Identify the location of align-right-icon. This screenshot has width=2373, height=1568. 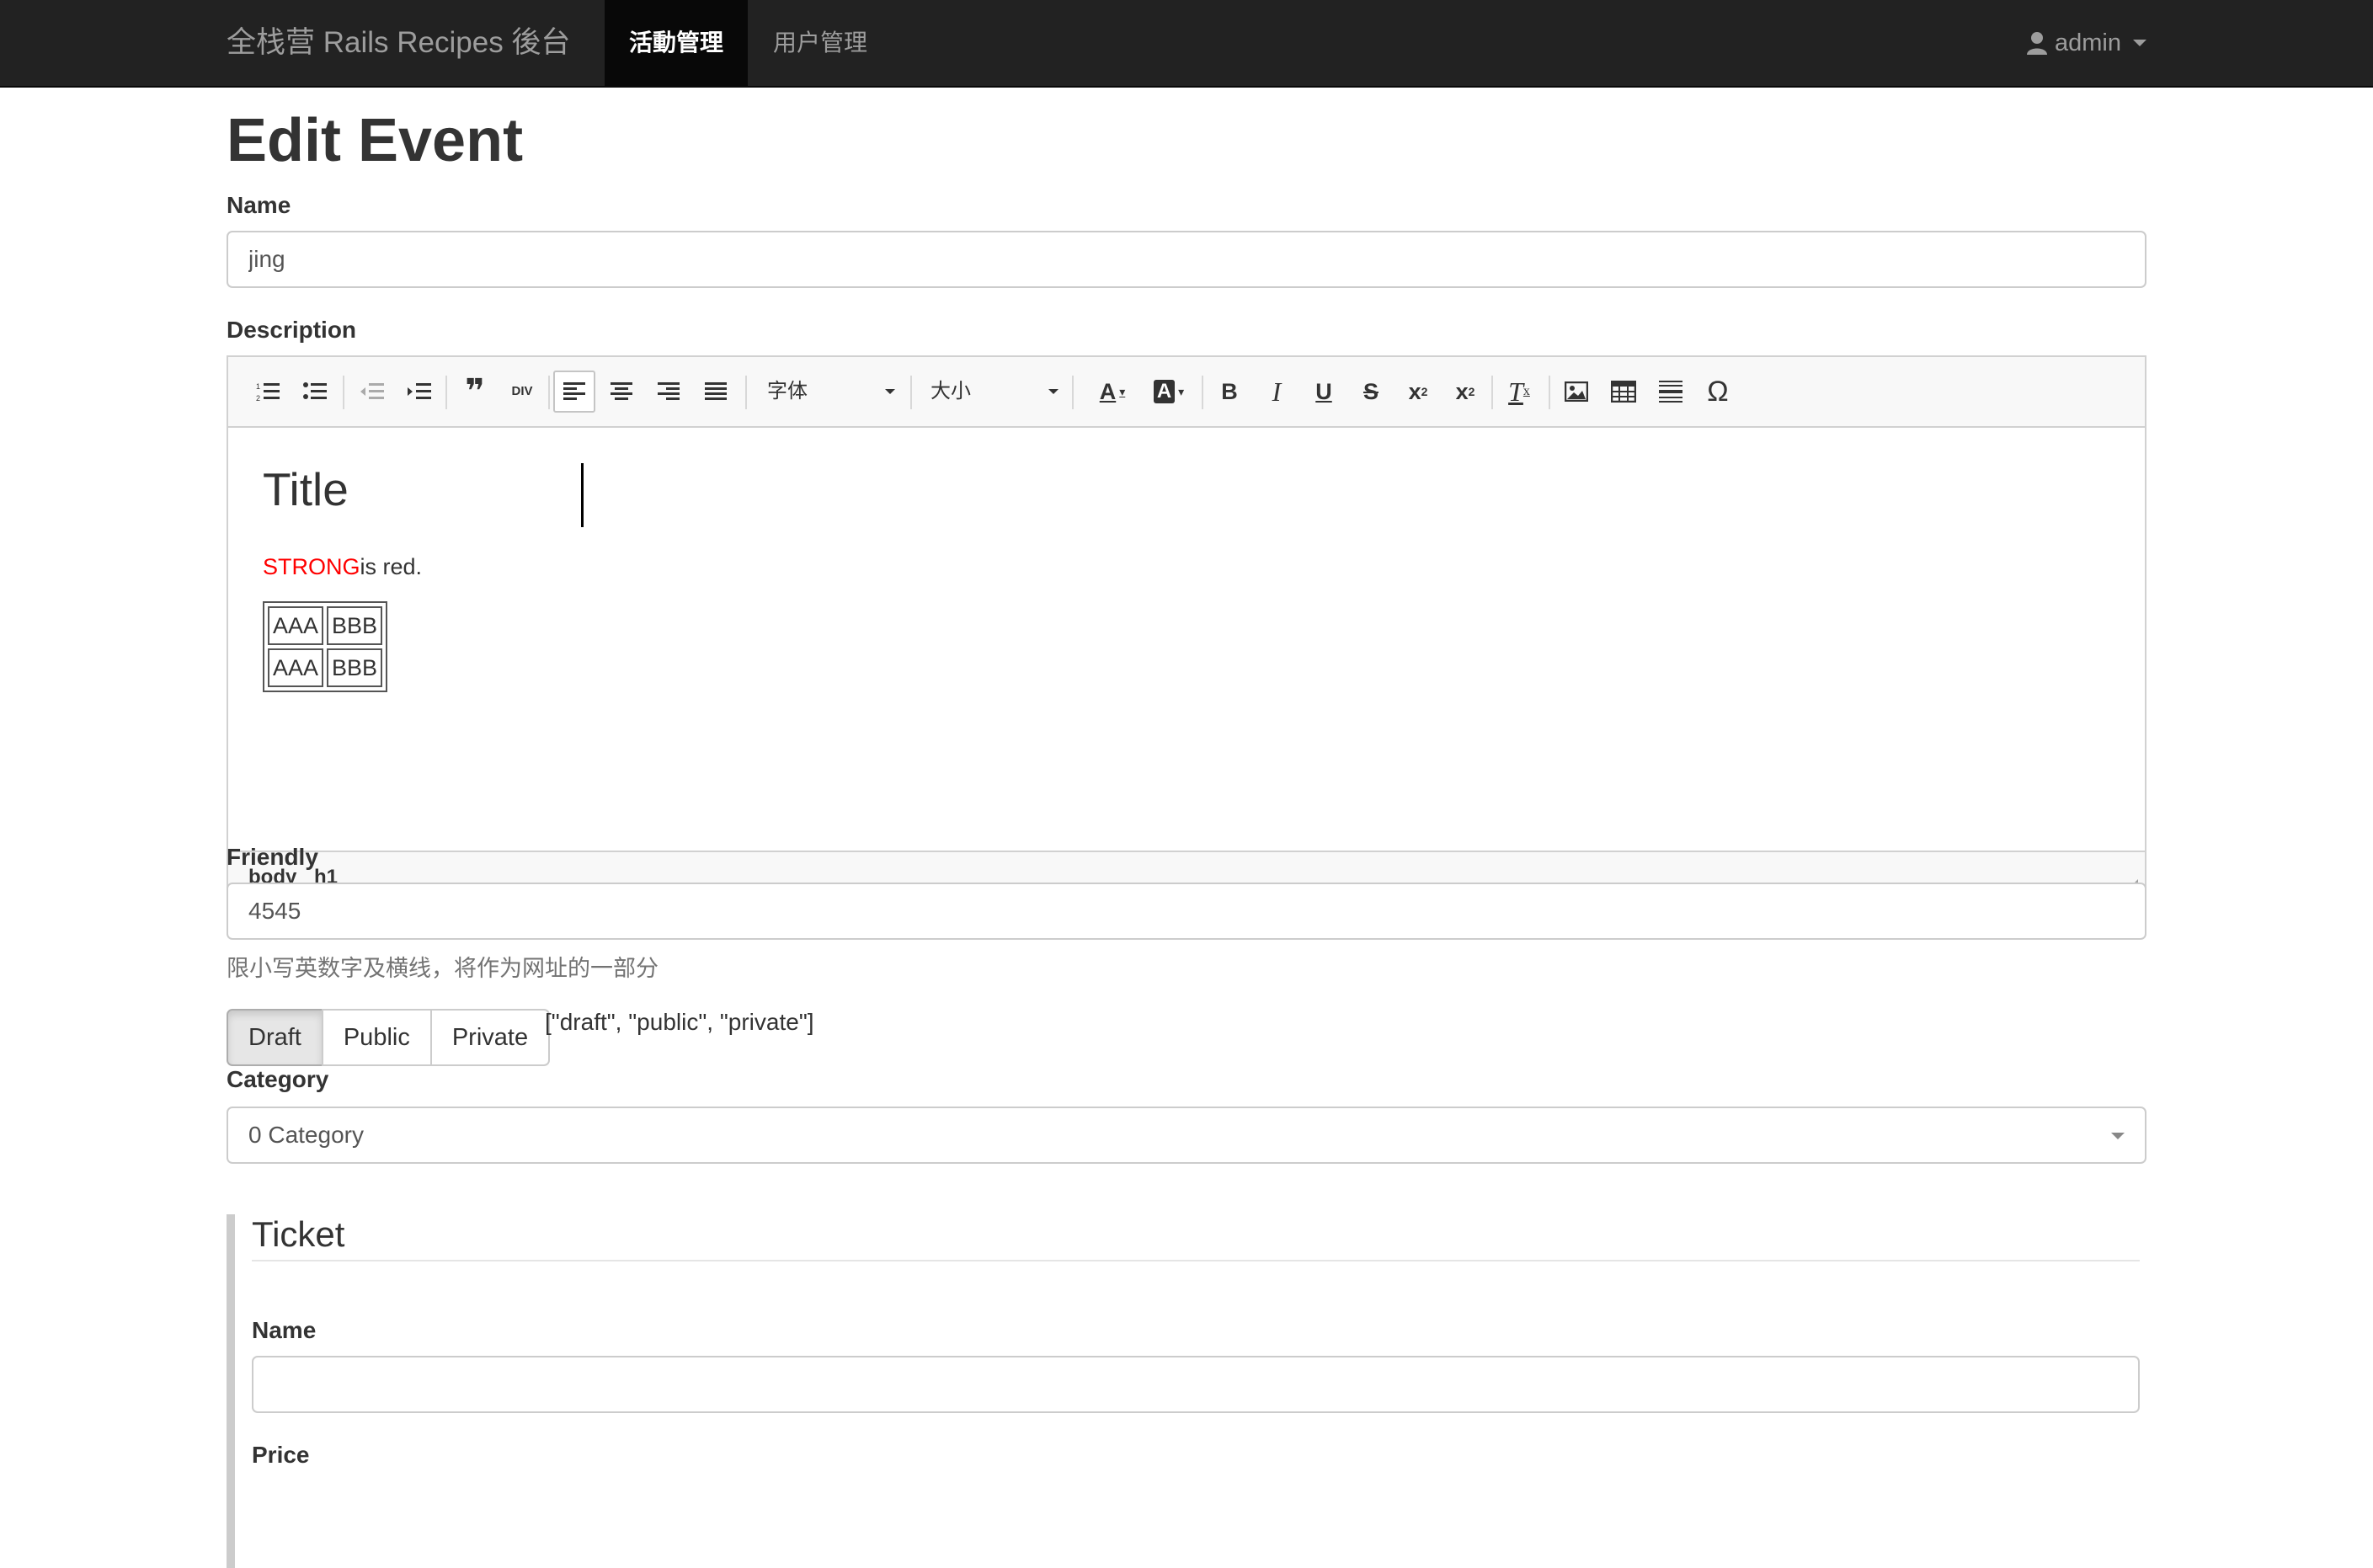
(669, 392).